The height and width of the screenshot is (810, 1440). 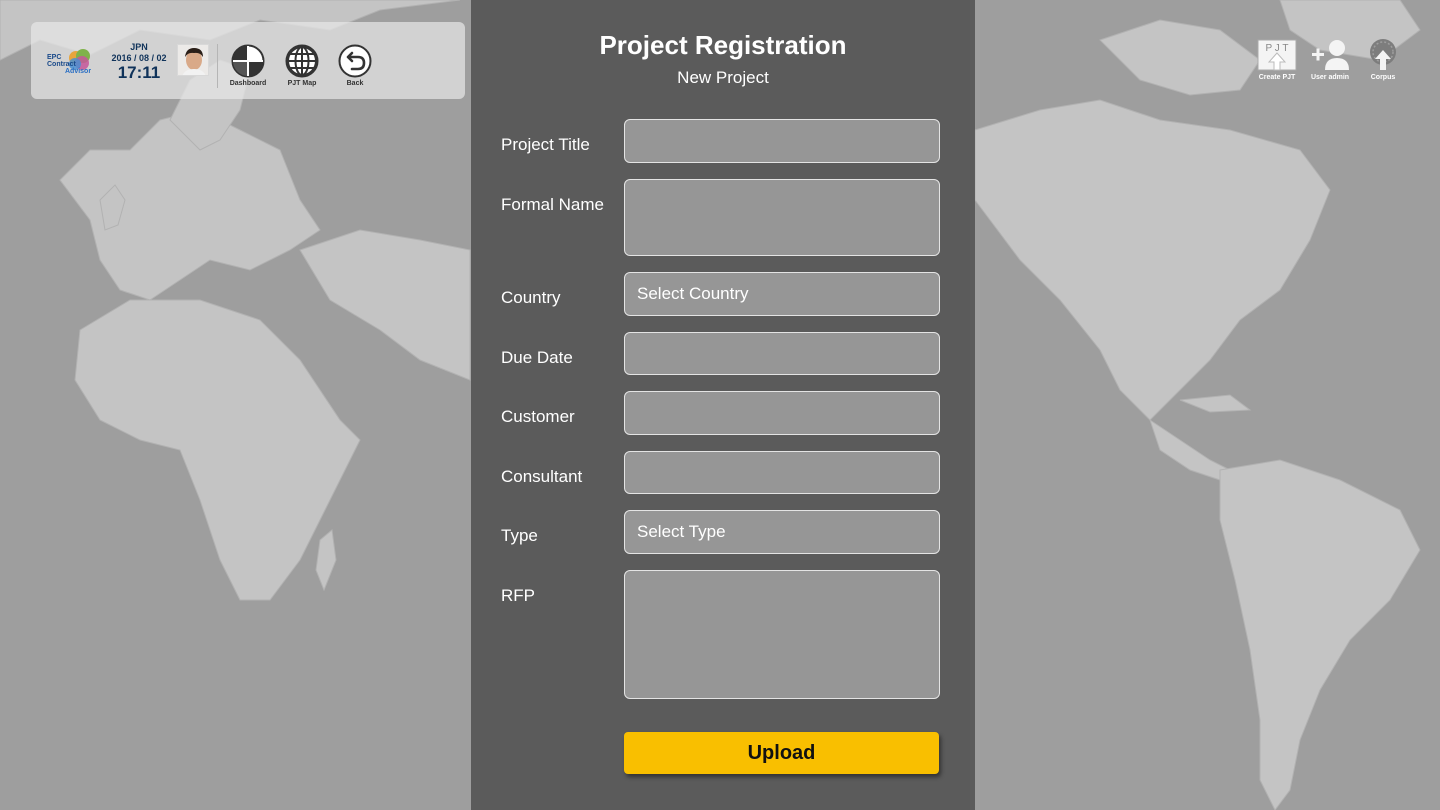 I want to click on create-pjt-button: P J T Create PJT, so click(x=1277, y=59).